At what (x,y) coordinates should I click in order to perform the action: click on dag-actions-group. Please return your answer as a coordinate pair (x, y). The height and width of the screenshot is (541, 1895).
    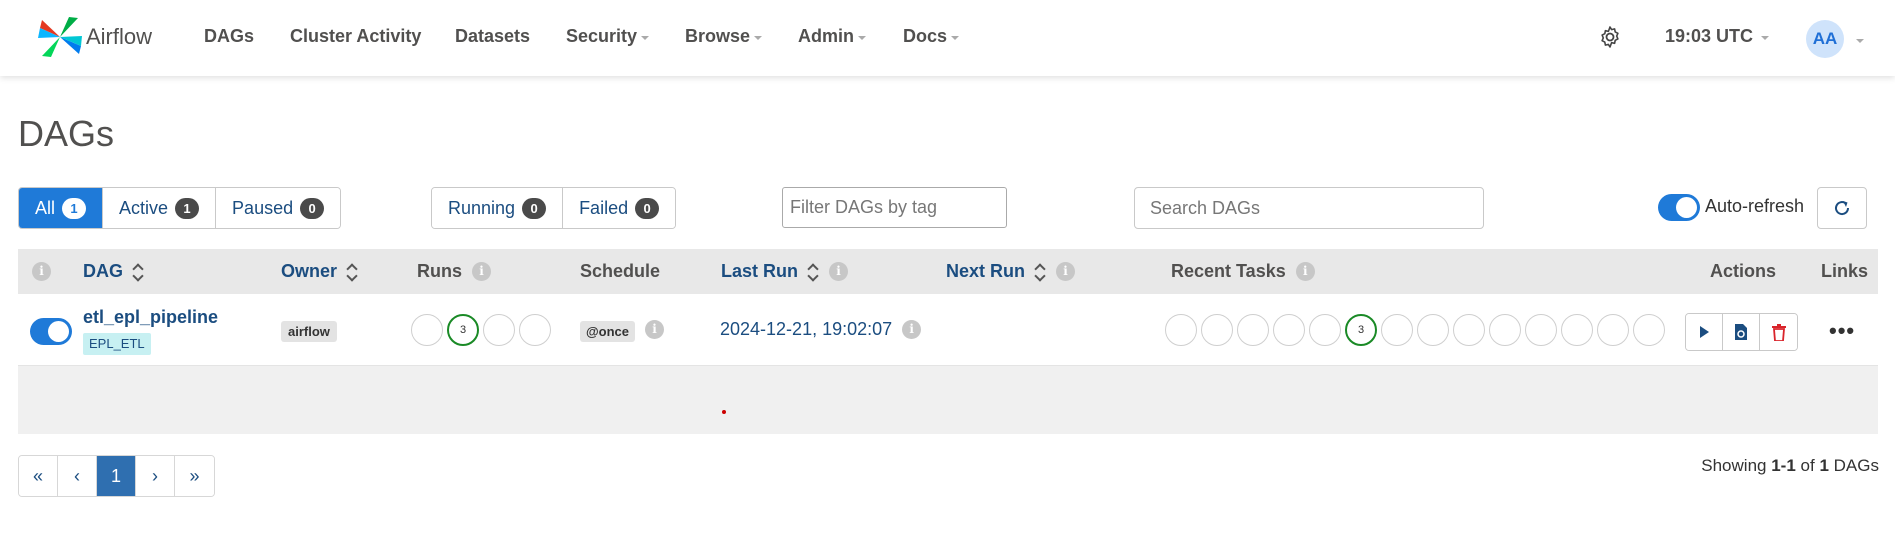
    Looking at the image, I should click on (1741, 332).